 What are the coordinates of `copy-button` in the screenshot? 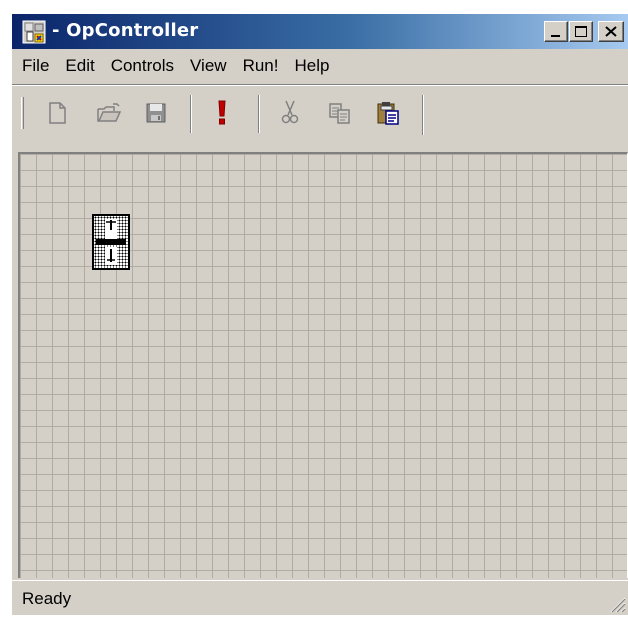 It's located at (340, 113).